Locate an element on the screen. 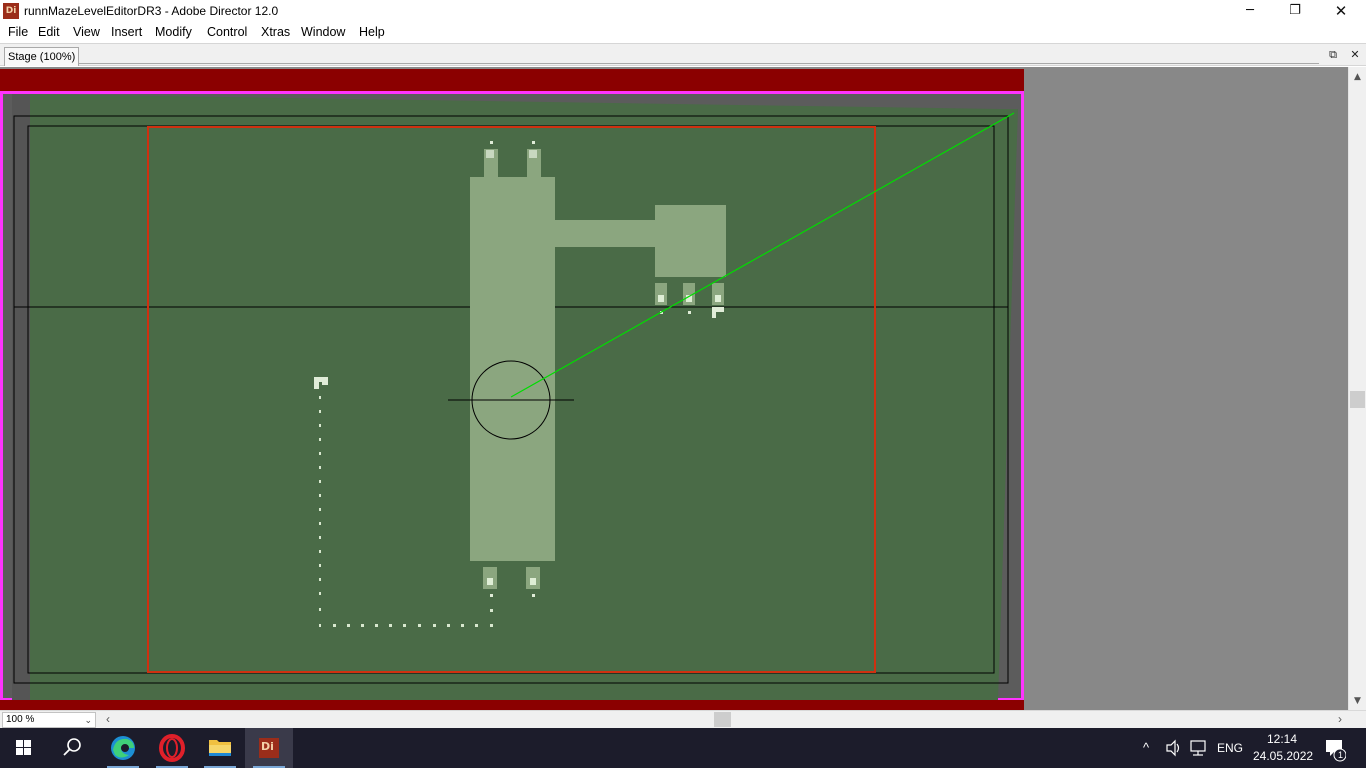 This screenshot has height=784, width=1366. start-flag-detail is located at coordinates (325, 383).